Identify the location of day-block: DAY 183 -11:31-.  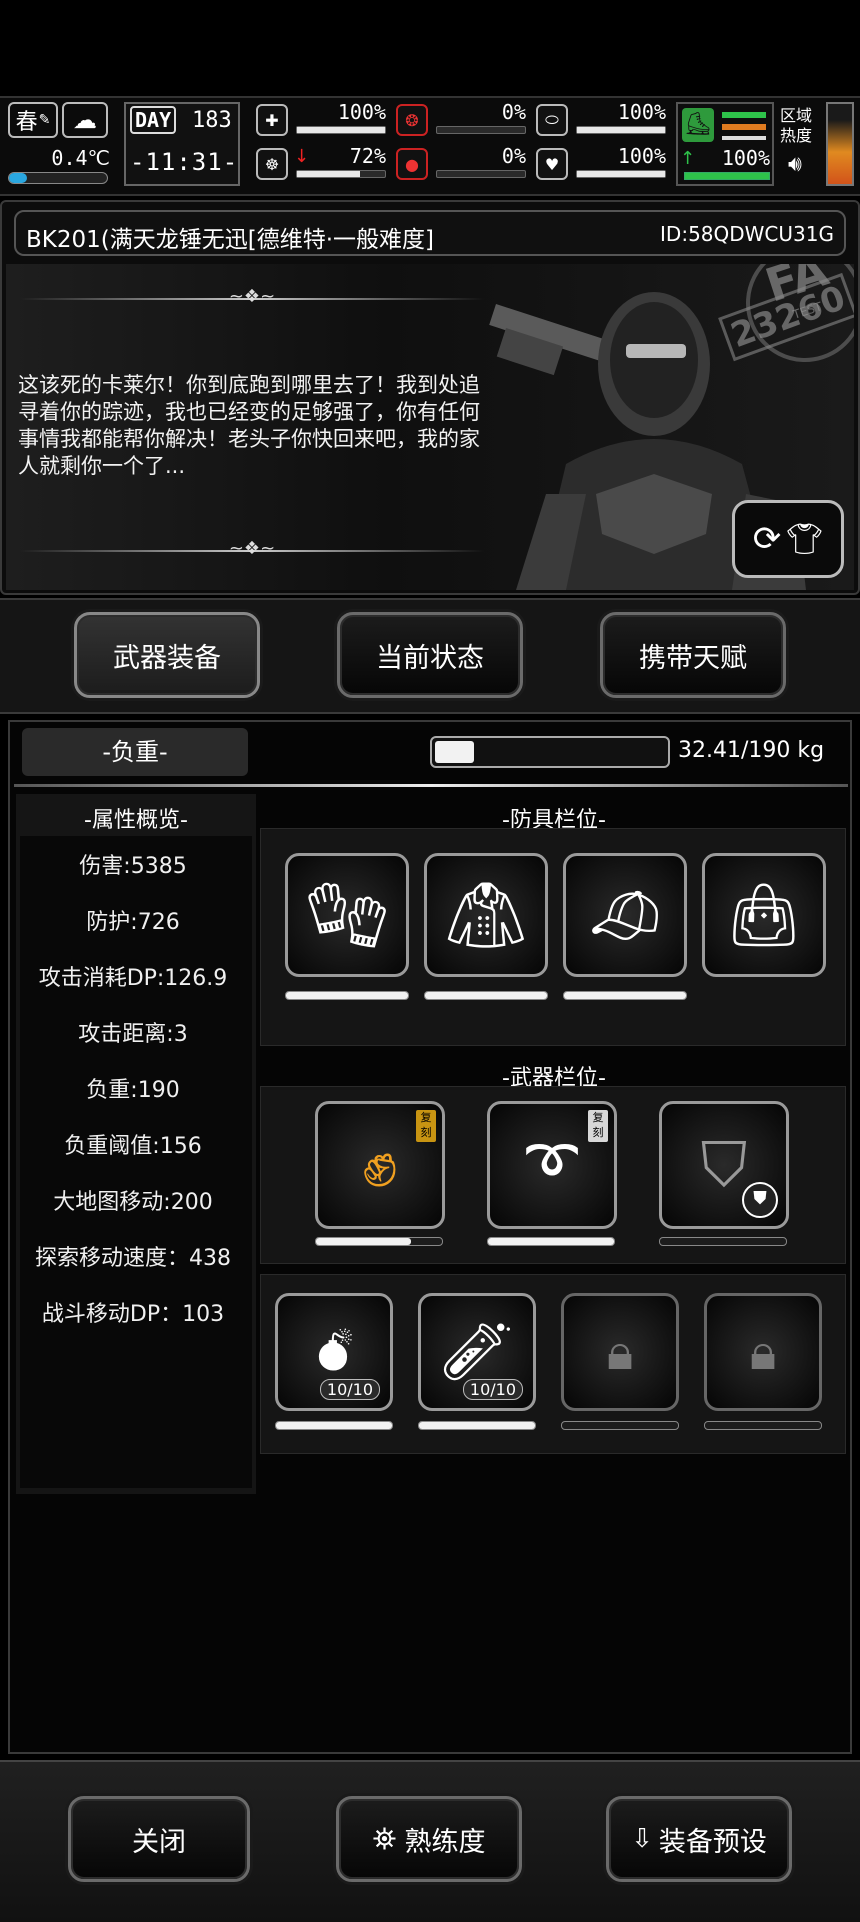
(182, 144).